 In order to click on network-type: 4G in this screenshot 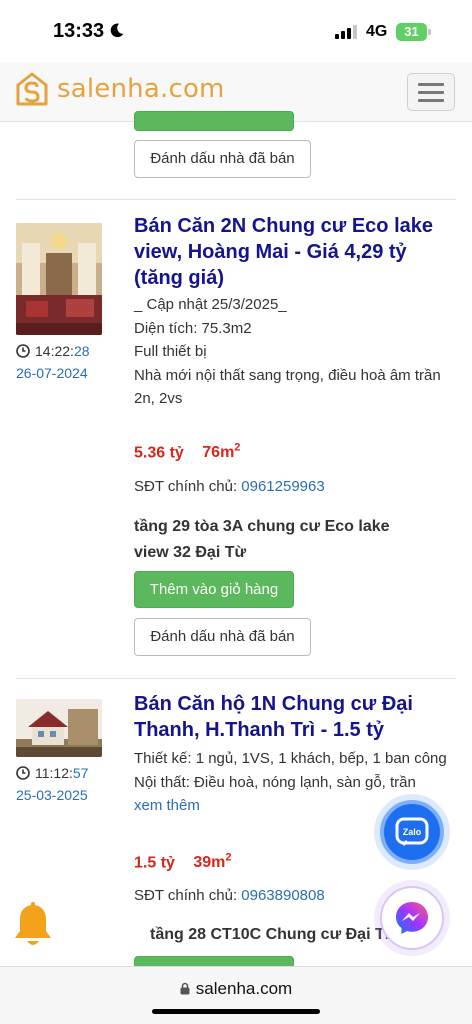, I will do `click(377, 31)`.